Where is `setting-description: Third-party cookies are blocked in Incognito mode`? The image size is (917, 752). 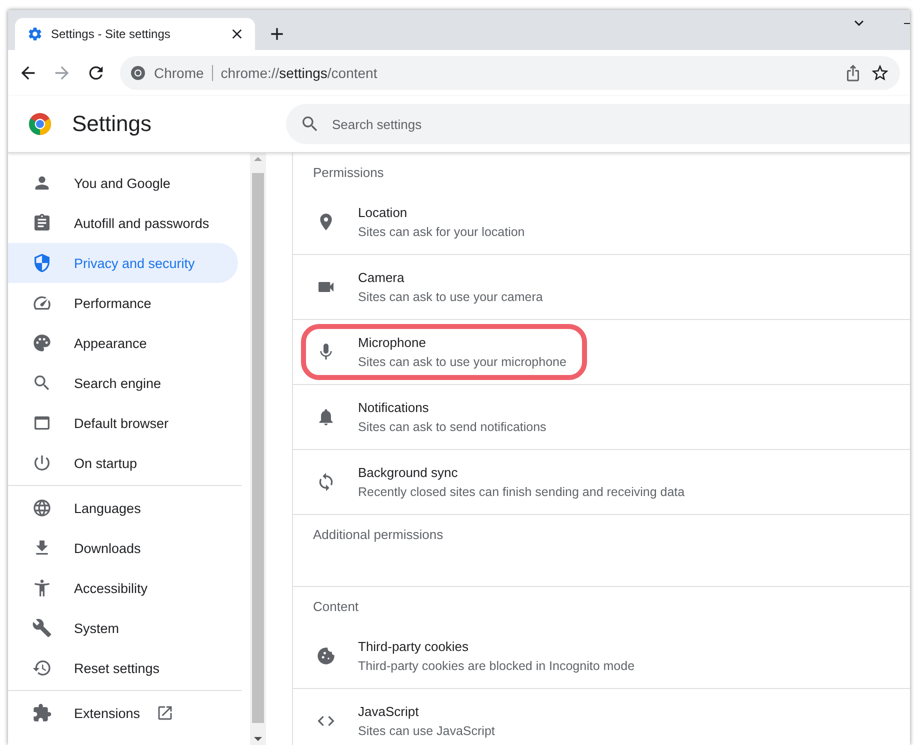
setting-description: Third-party cookies are blocked in Incognito mode is located at coordinates (496, 666).